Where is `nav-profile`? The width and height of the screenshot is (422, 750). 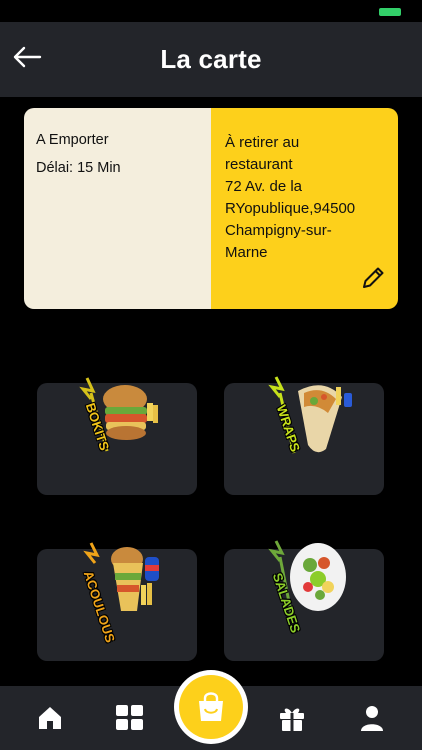 nav-profile is located at coordinates (372, 718).